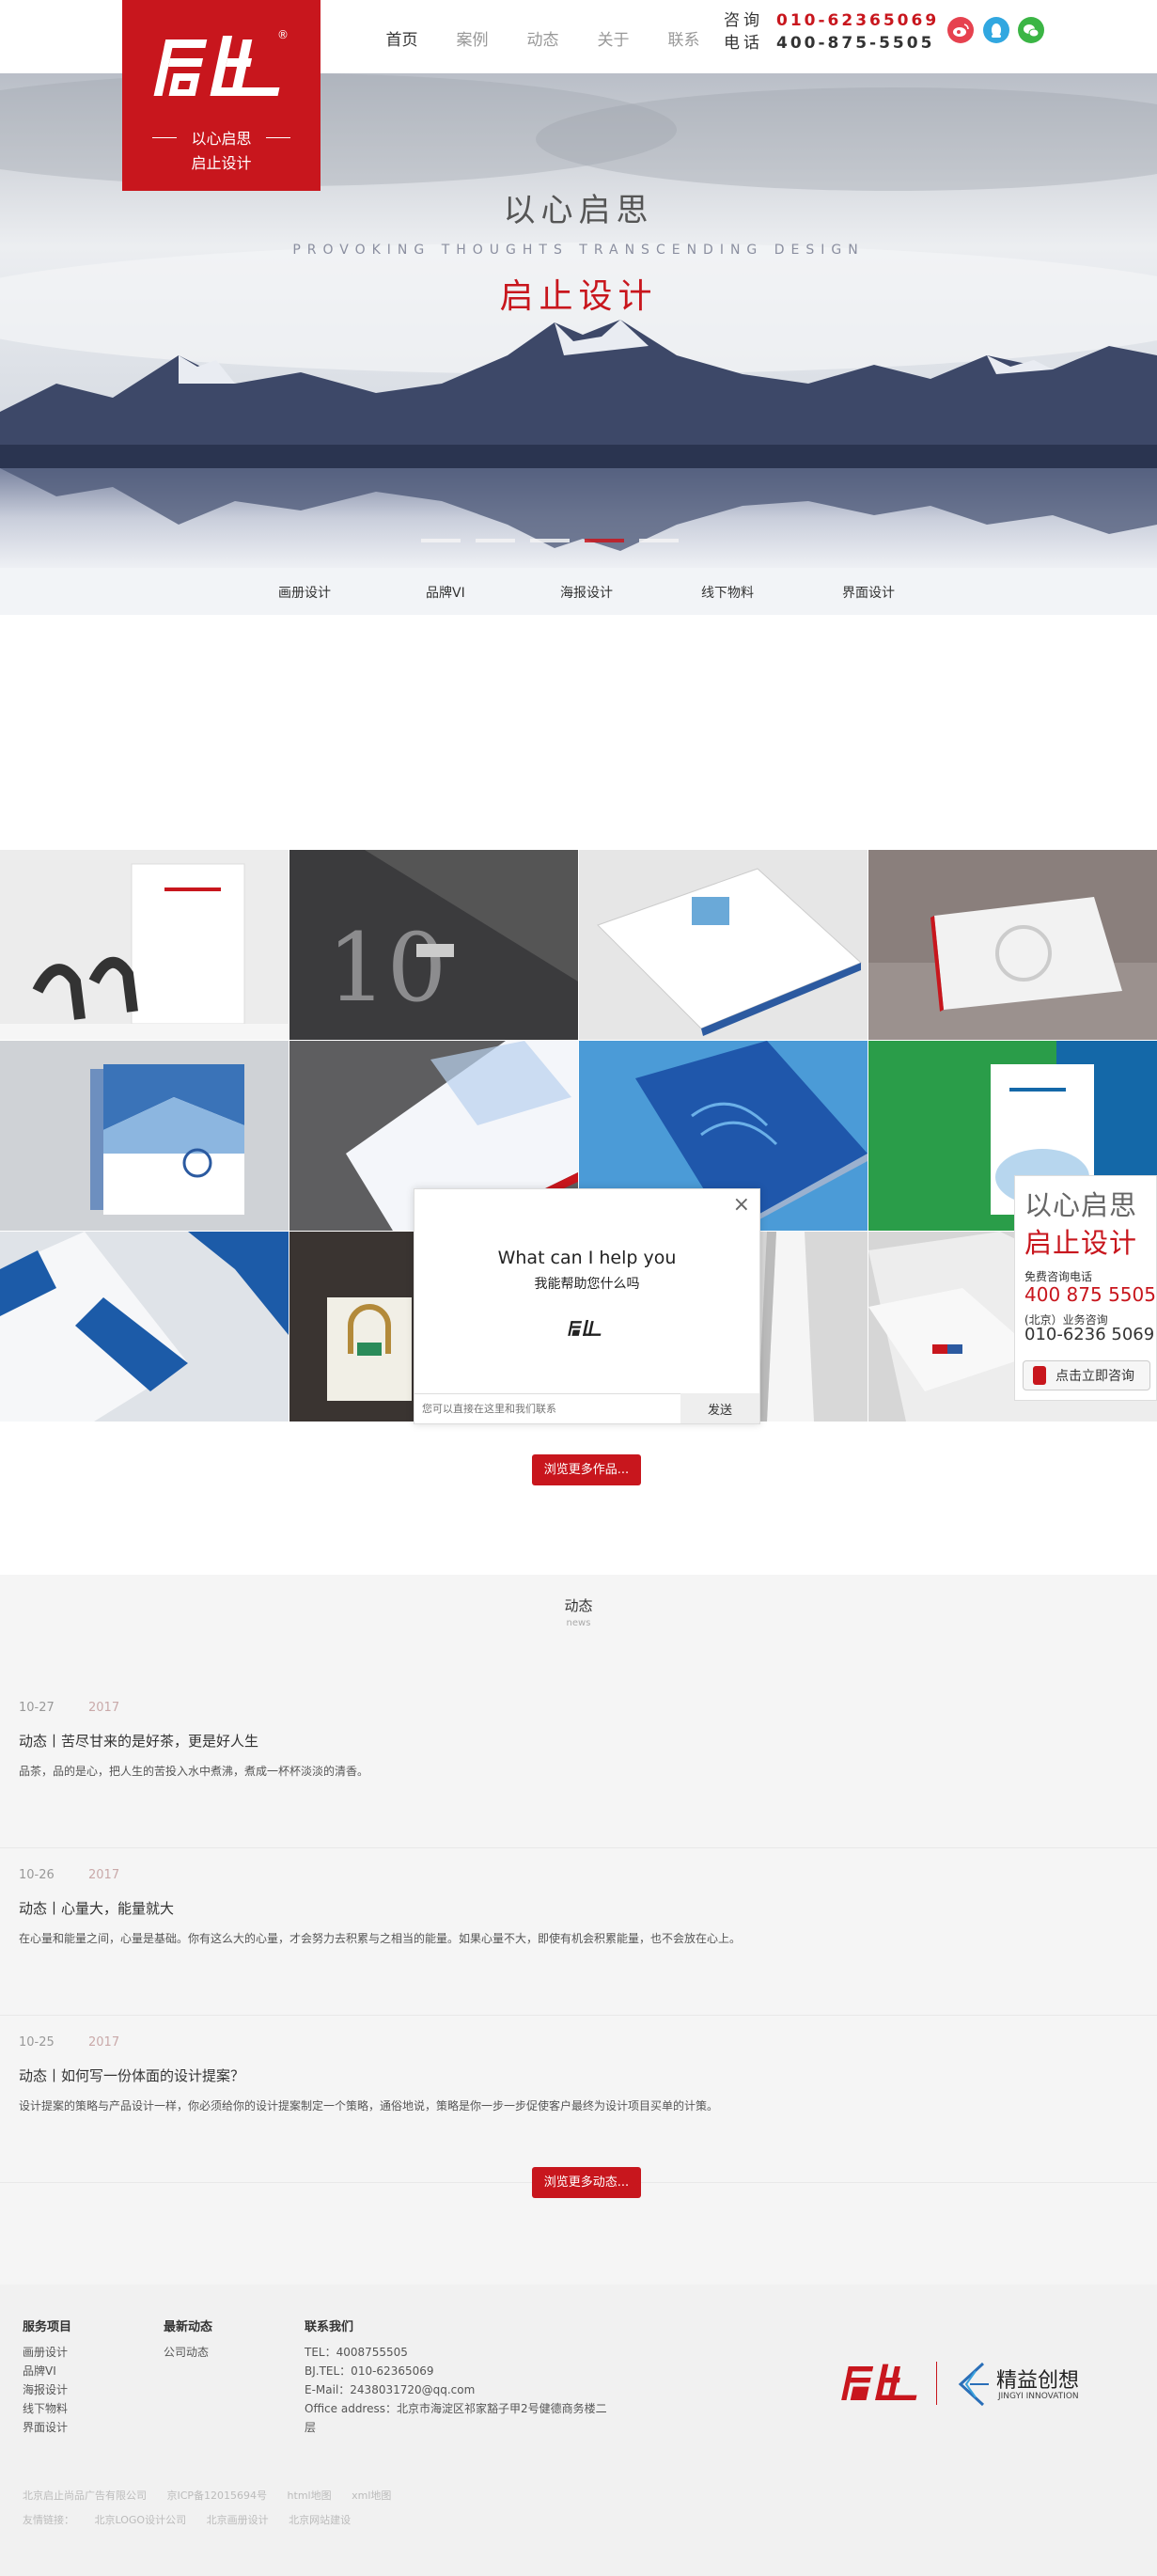  I want to click on consult-line1: 以心启思, so click(1081, 1205).